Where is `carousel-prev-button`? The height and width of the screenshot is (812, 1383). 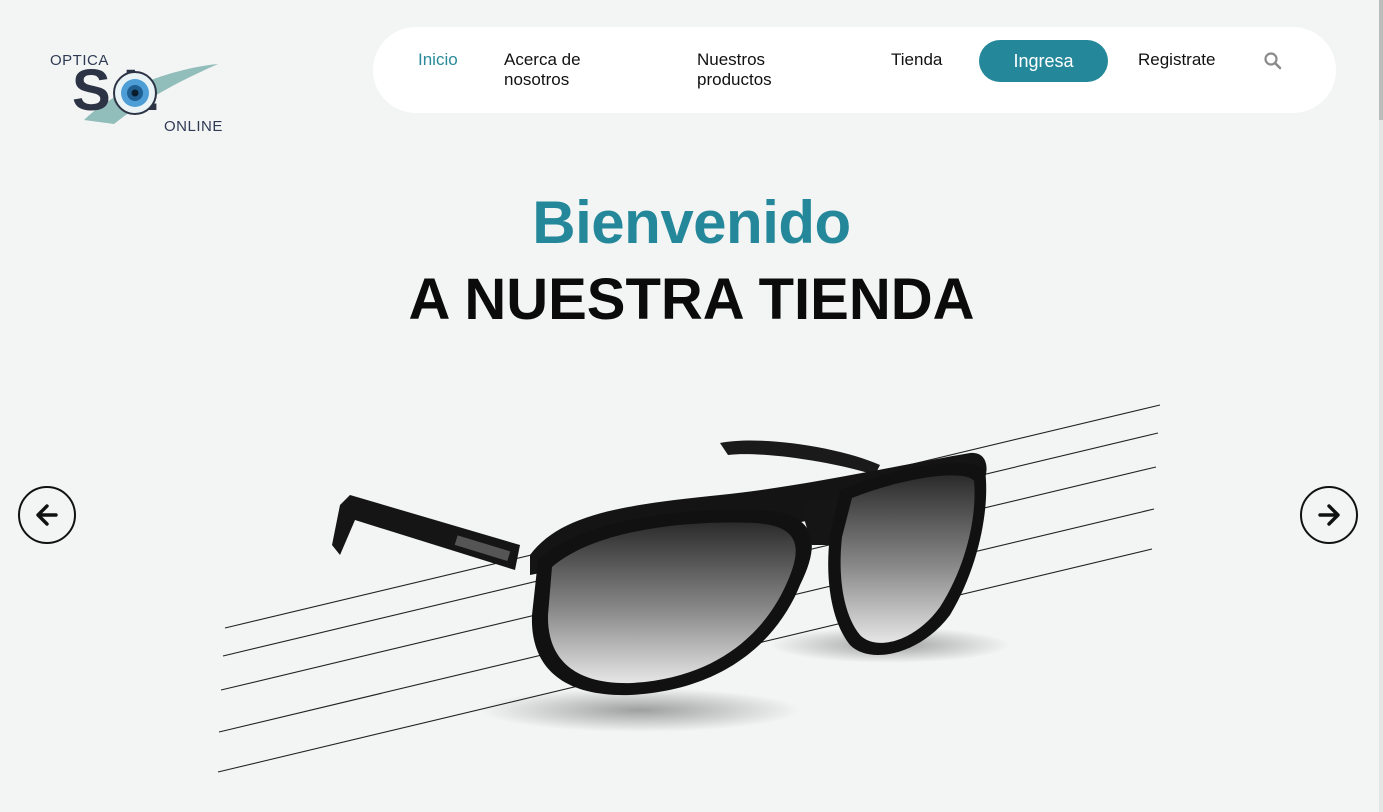 carousel-prev-button is located at coordinates (47, 515).